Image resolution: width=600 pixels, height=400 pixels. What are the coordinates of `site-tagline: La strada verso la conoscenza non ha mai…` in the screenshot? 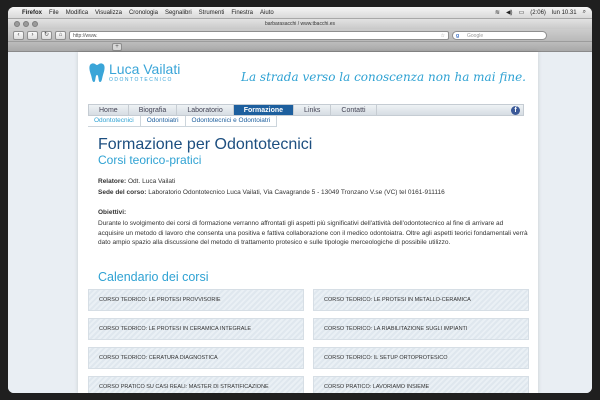 It's located at (383, 77).